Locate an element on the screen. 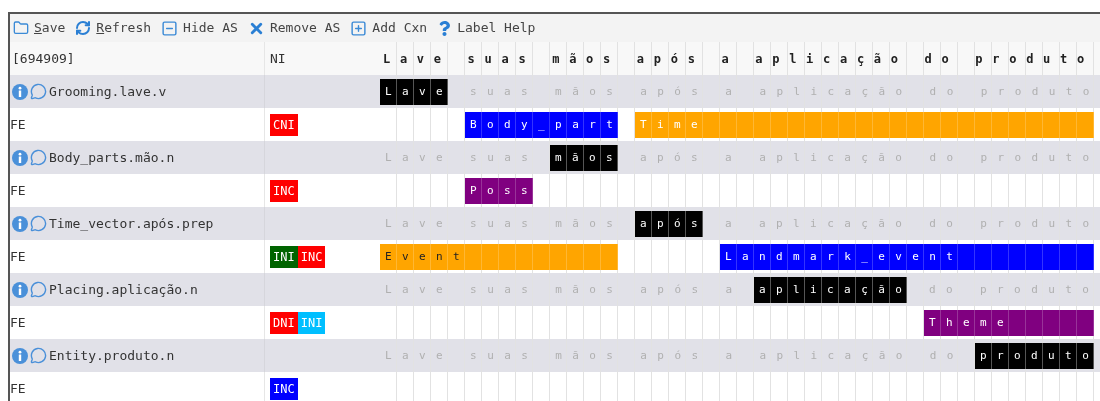 This screenshot has height=401, width=1100. frame-name: Time_vector.após.prep is located at coordinates (131, 223).